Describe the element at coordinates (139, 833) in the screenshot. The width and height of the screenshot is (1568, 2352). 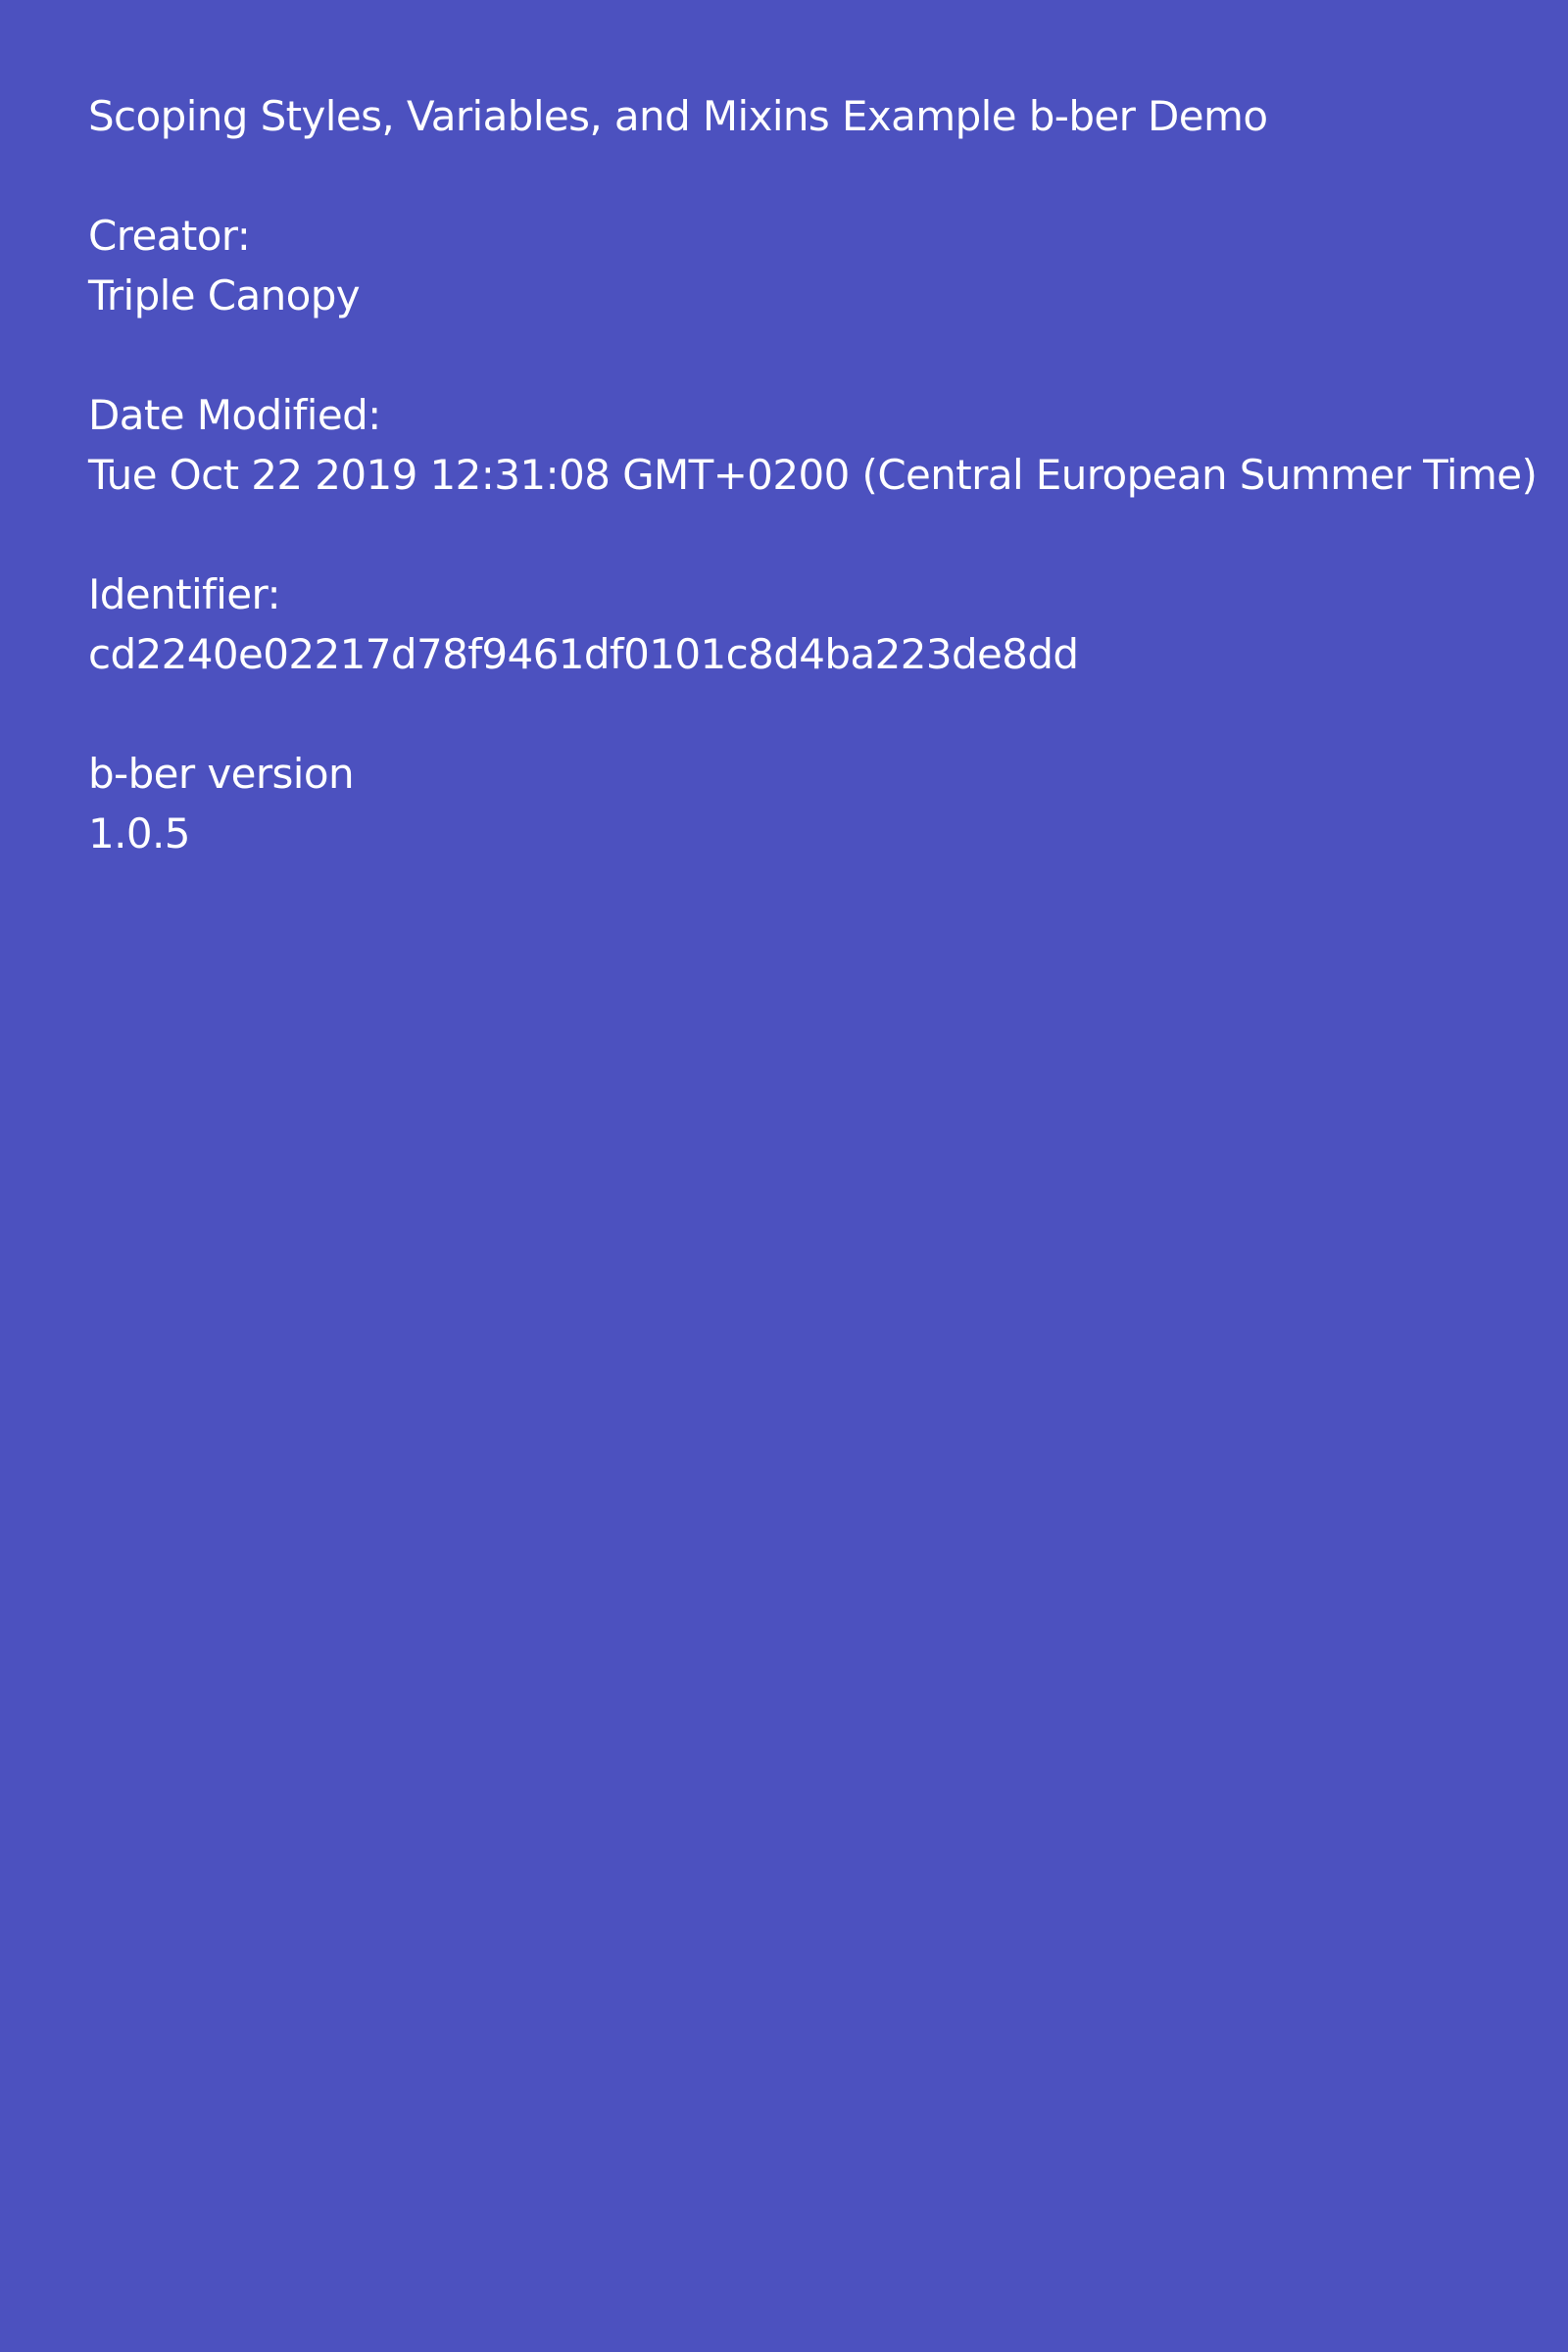
I see `version-value: 1.0.5` at that location.